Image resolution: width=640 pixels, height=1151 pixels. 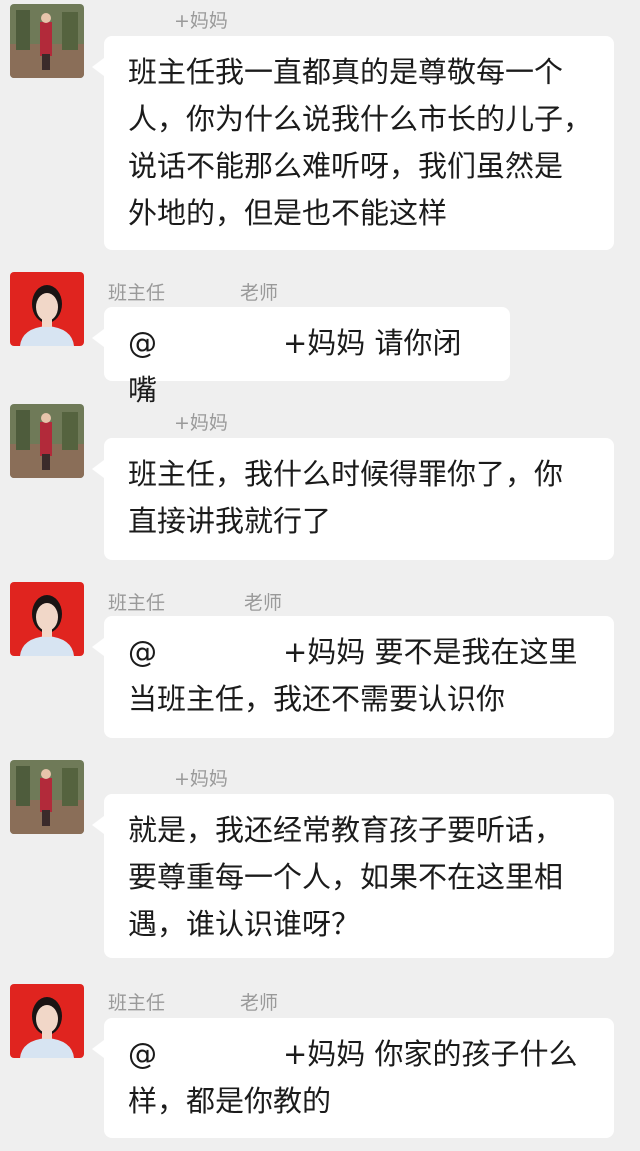 I want to click on message-line: 当班主任，我还不需要认识你, so click(x=317, y=699).